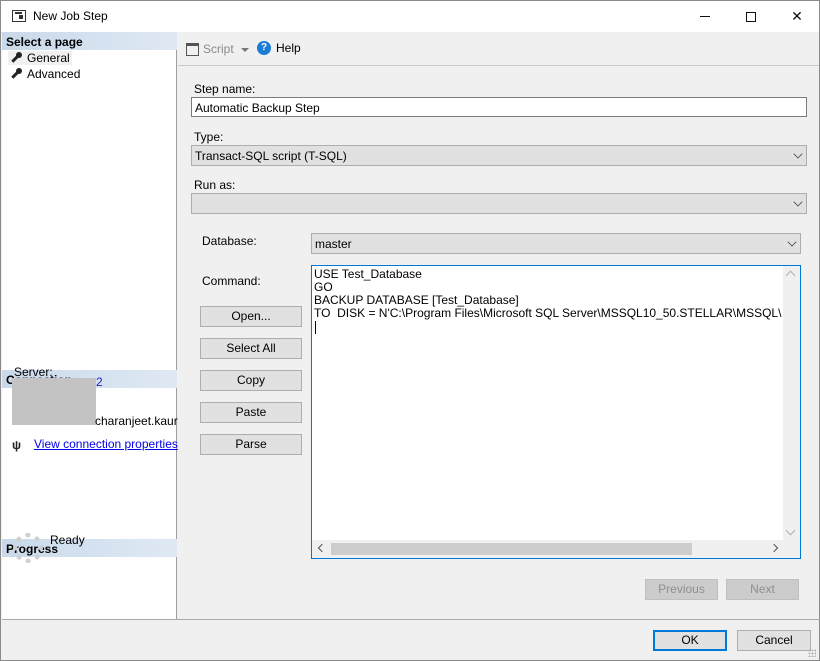  Describe the element at coordinates (499, 203) in the screenshot. I see `run-as-select` at that location.